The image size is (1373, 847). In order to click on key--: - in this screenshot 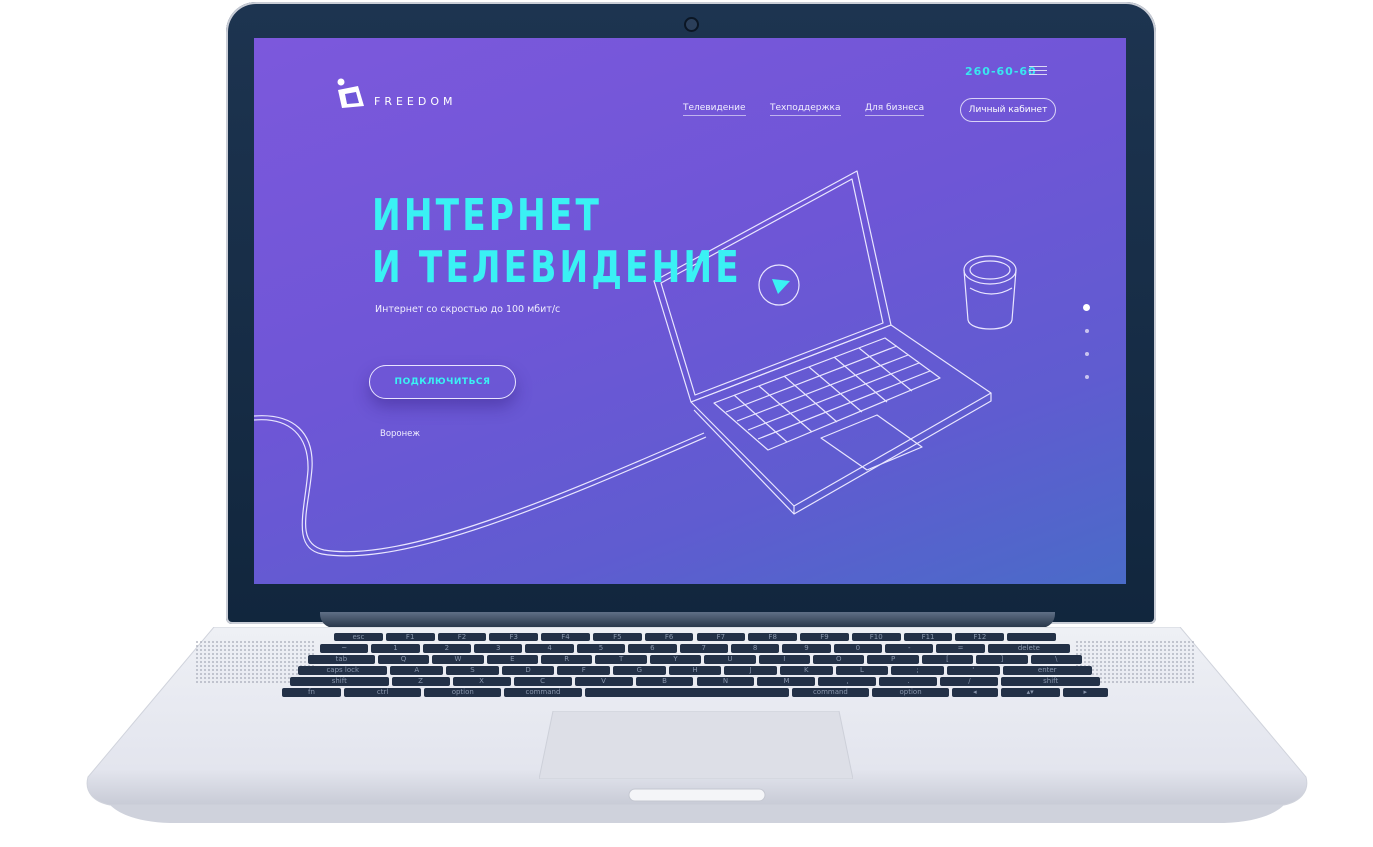, I will do `click(909, 648)`.